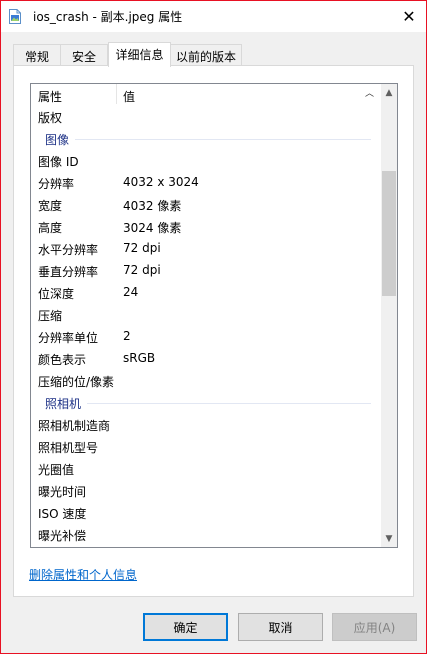 Image resolution: width=427 pixels, height=654 pixels. Describe the element at coordinates (131, 292) in the screenshot. I see `property-value: 24` at that location.